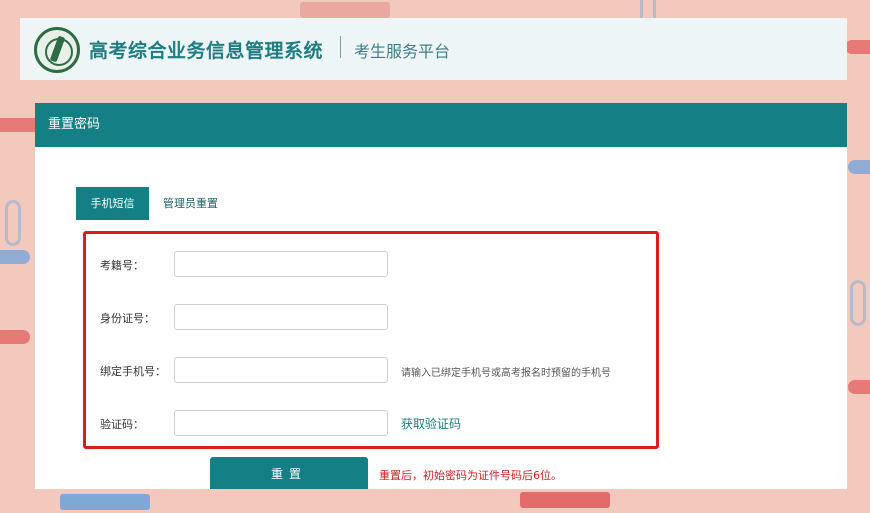 This screenshot has width=870, height=513. I want to click on phone-label: 绑定手机号：, so click(133, 371).